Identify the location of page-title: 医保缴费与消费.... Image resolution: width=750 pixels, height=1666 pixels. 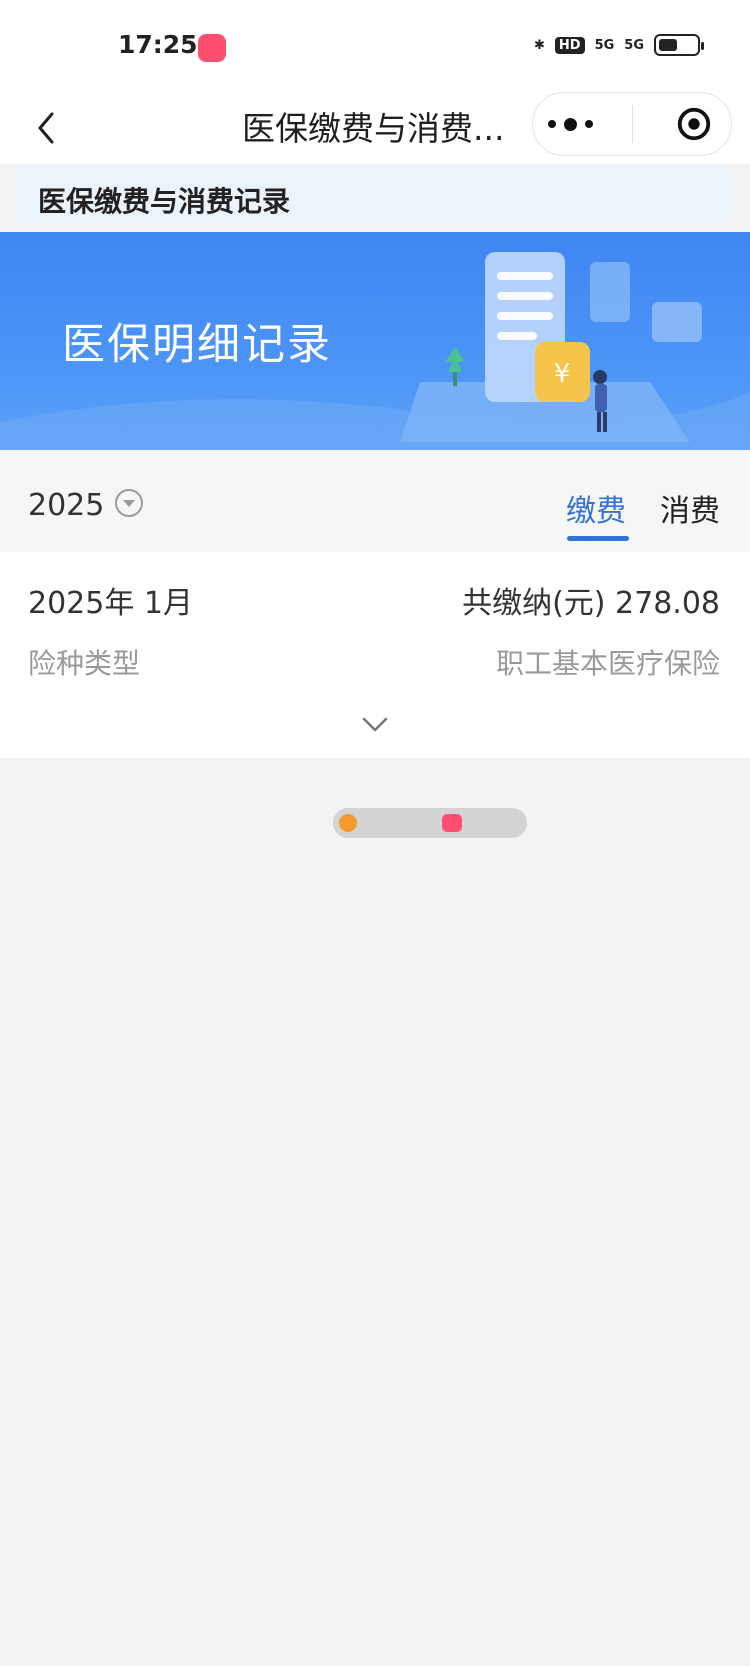
(373, 128).